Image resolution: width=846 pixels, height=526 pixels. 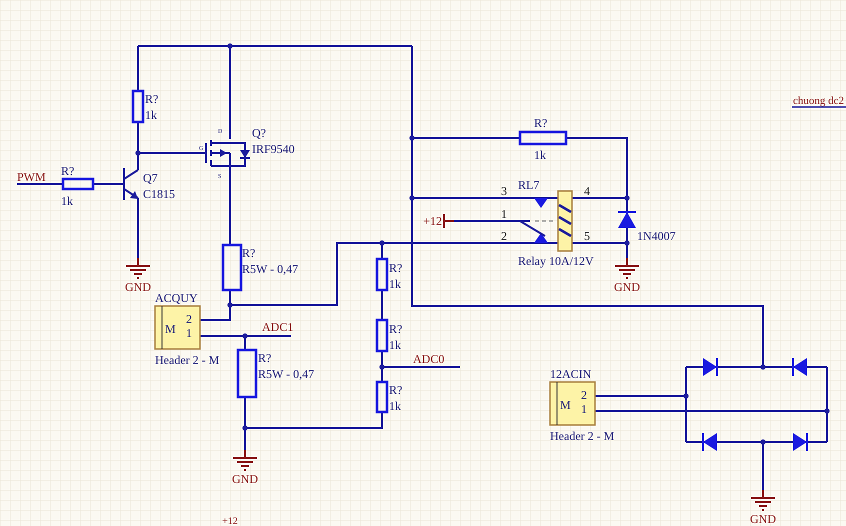 What do you see at coordinates (227, 153) in the screenshot?
I see `mosfet-symbol` at bounding box center [227, 153].